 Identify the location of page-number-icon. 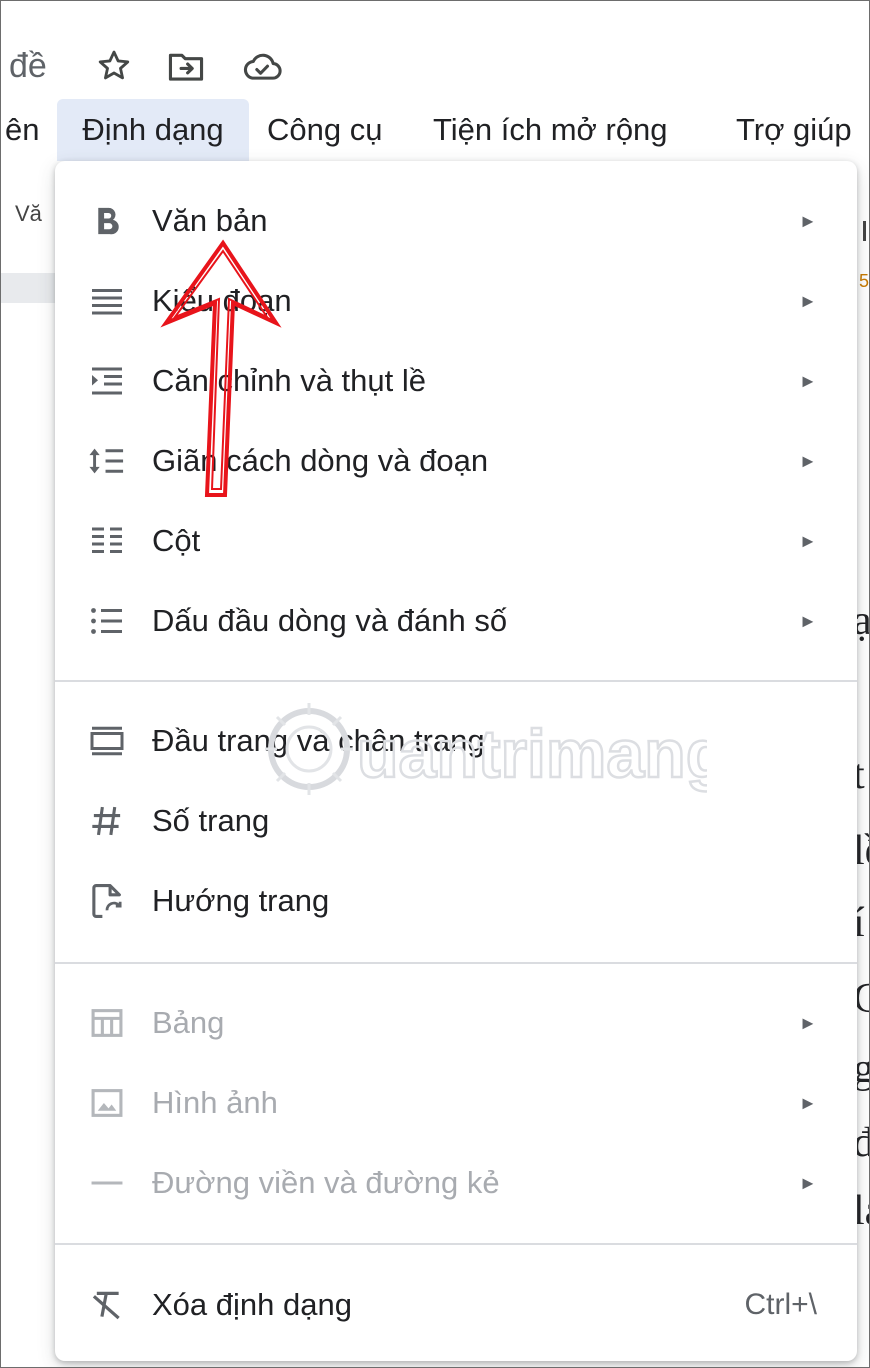
(107, 821).